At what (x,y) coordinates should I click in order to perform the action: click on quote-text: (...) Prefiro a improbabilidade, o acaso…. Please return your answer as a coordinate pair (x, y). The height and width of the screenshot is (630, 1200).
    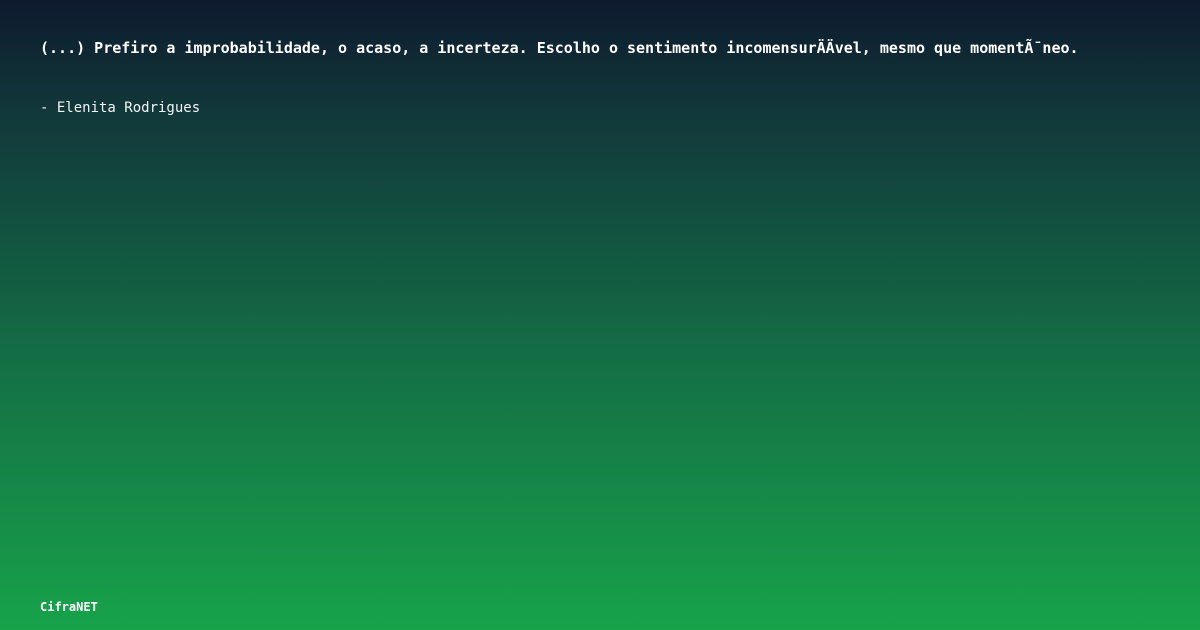
    Looking at the image, I should click on (559, 48).